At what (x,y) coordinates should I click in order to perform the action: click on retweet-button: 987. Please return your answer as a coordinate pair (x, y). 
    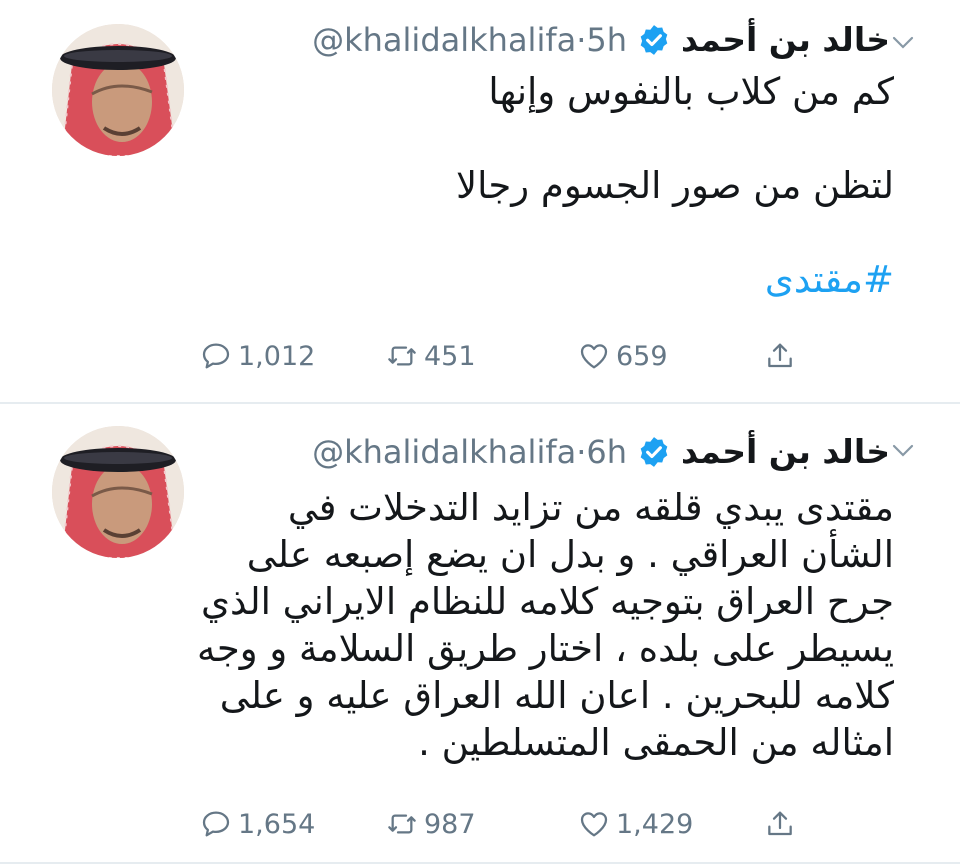
    Looking at the image, I should click on (431, 824).